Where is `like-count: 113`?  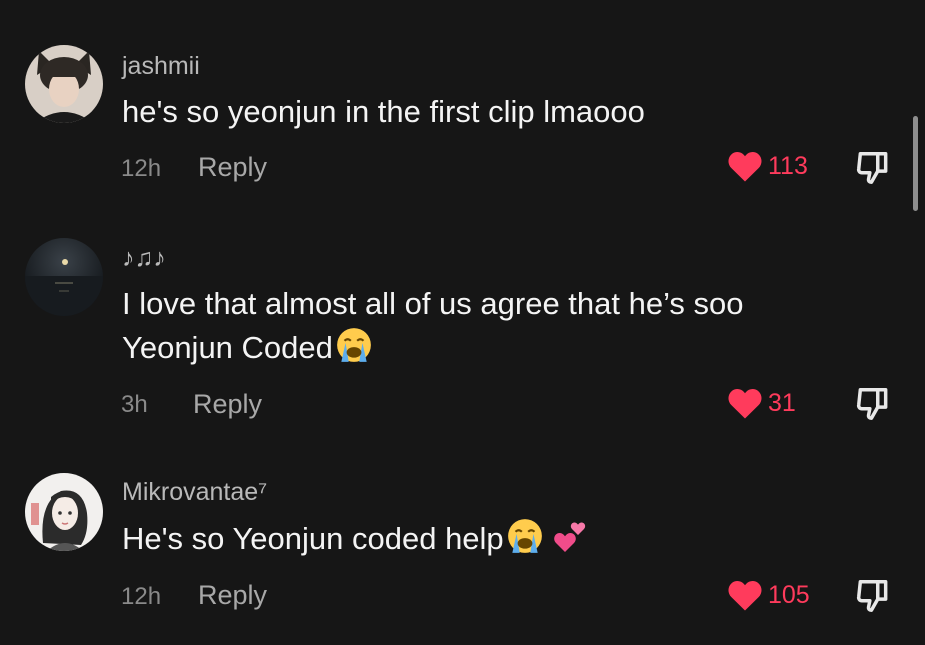
like-count: 113 is located at coordinates (788, 165).